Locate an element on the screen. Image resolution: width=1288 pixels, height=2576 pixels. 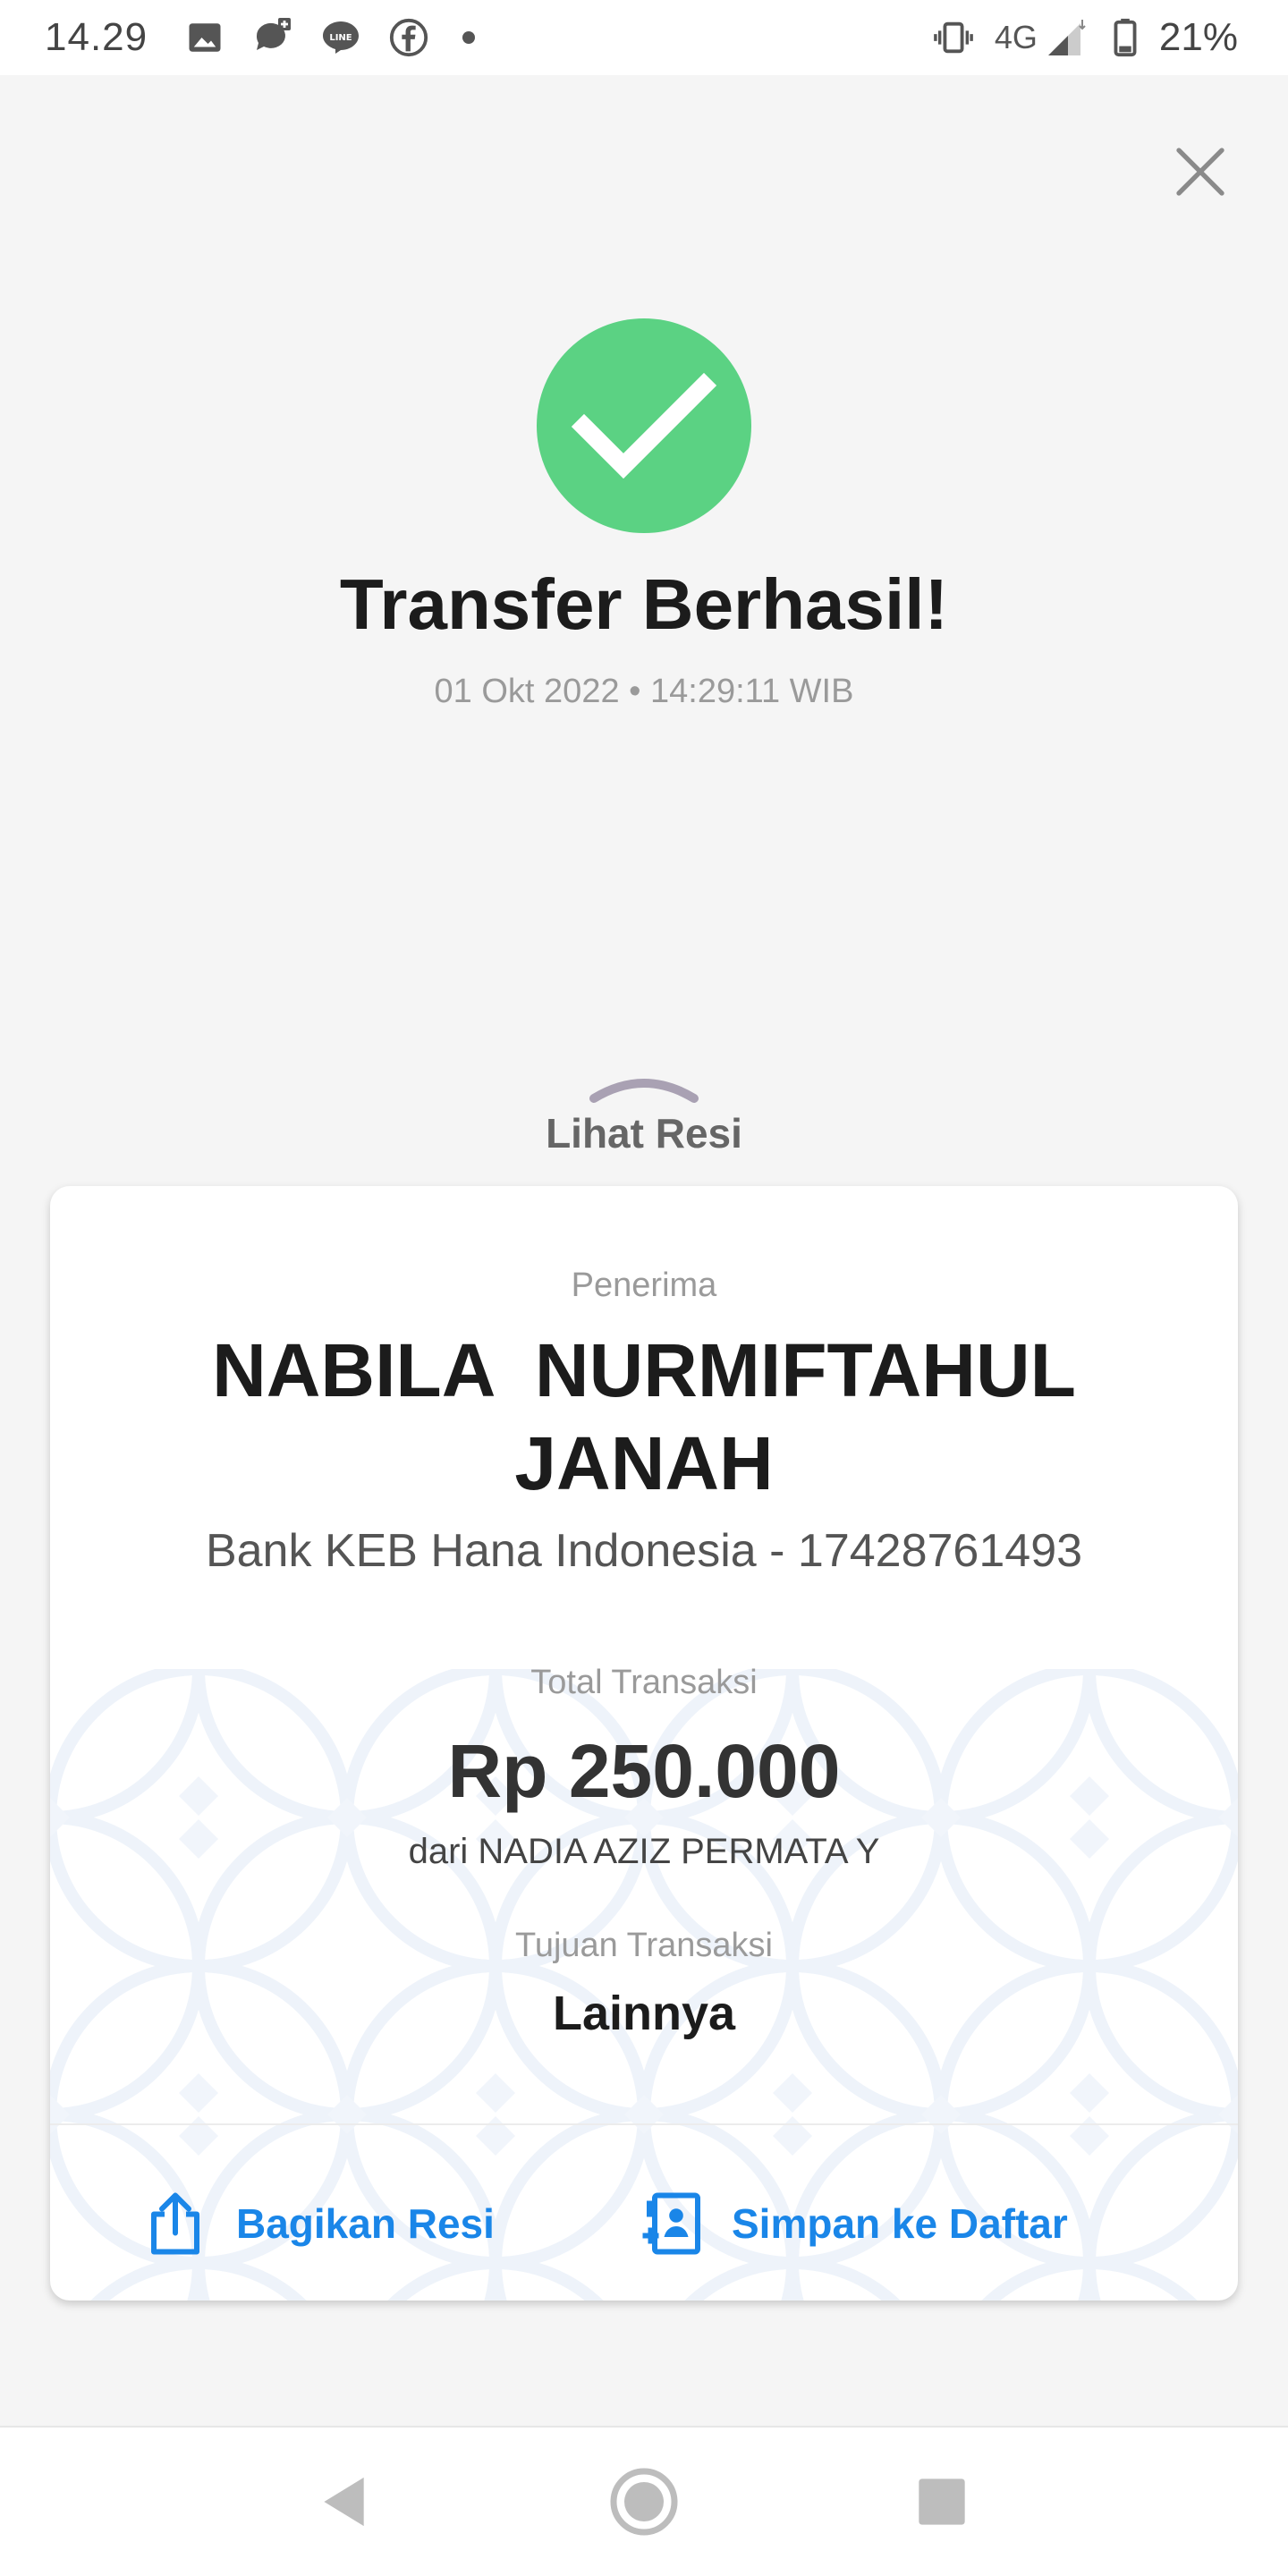
success-badge is located at coordinates (644, 425).